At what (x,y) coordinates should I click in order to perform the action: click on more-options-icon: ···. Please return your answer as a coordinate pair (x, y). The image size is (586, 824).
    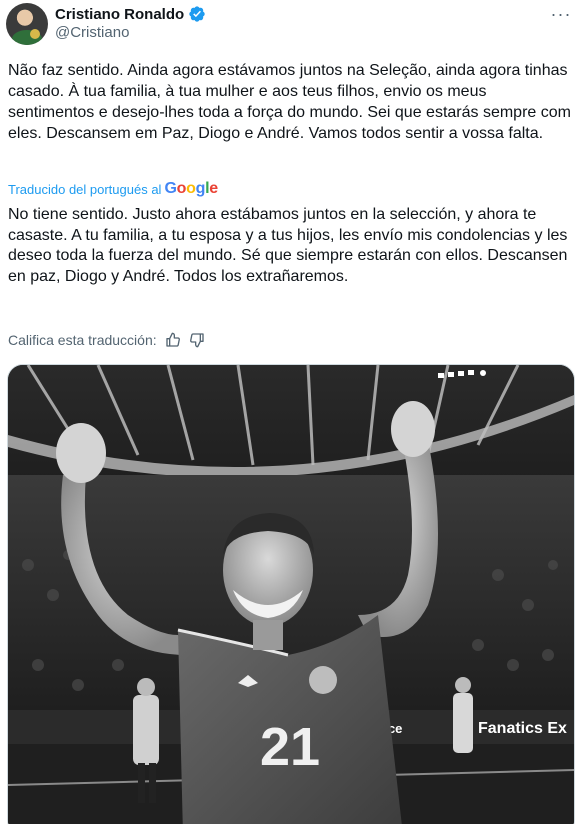
    Looking at the image, I should click on (561, 14).